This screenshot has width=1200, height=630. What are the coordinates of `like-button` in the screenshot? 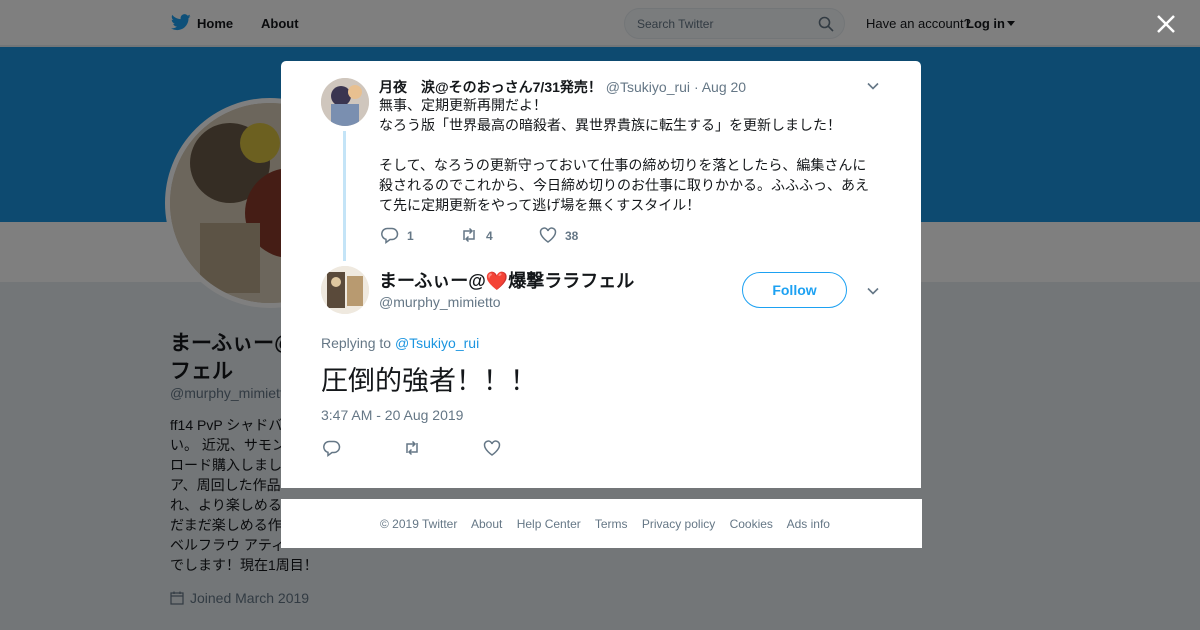 It's located at (492, 448).